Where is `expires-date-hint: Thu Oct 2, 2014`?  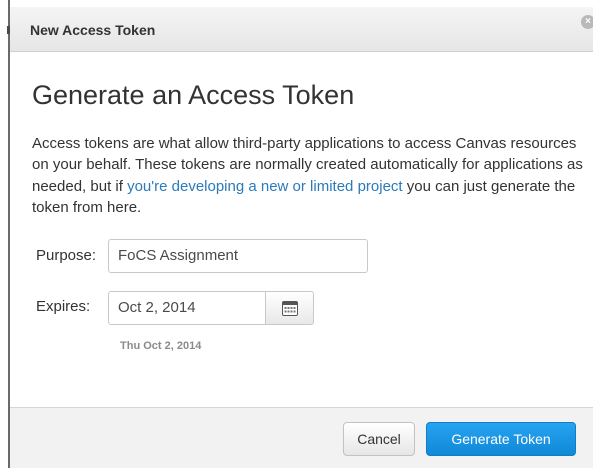 expires-date-hint: Thu Oct 2, 2014 is located at coordinates (161, 346).